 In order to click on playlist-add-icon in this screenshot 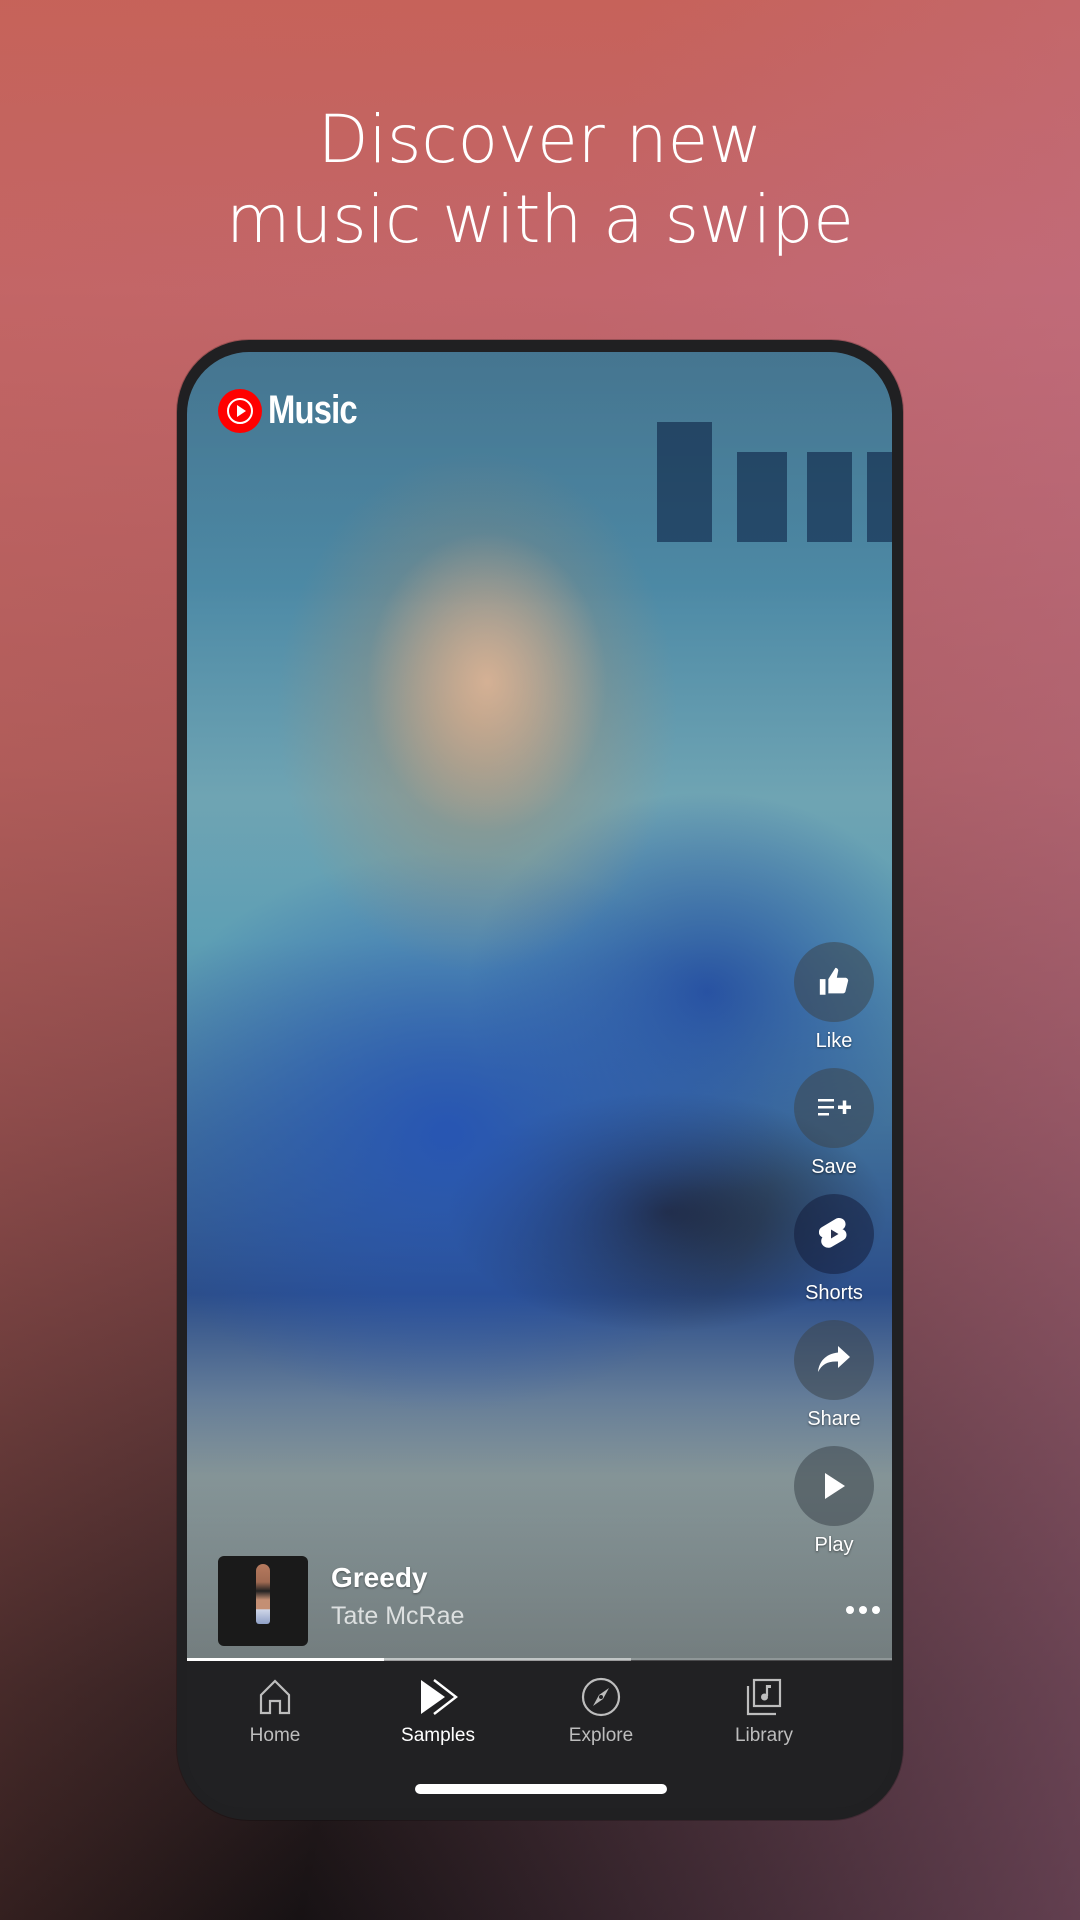, I will do `click(834, 1107)`.